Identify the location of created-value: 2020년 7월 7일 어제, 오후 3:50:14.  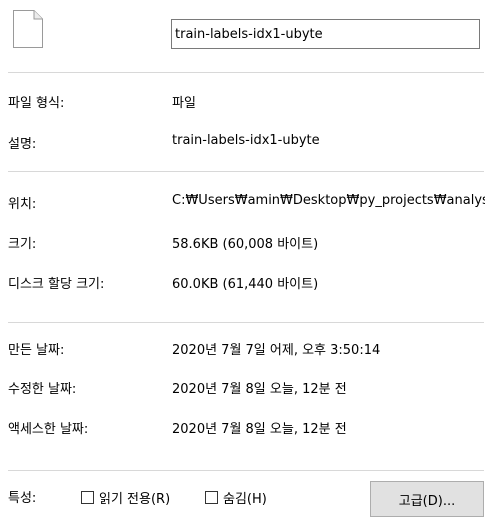
(276, 350).